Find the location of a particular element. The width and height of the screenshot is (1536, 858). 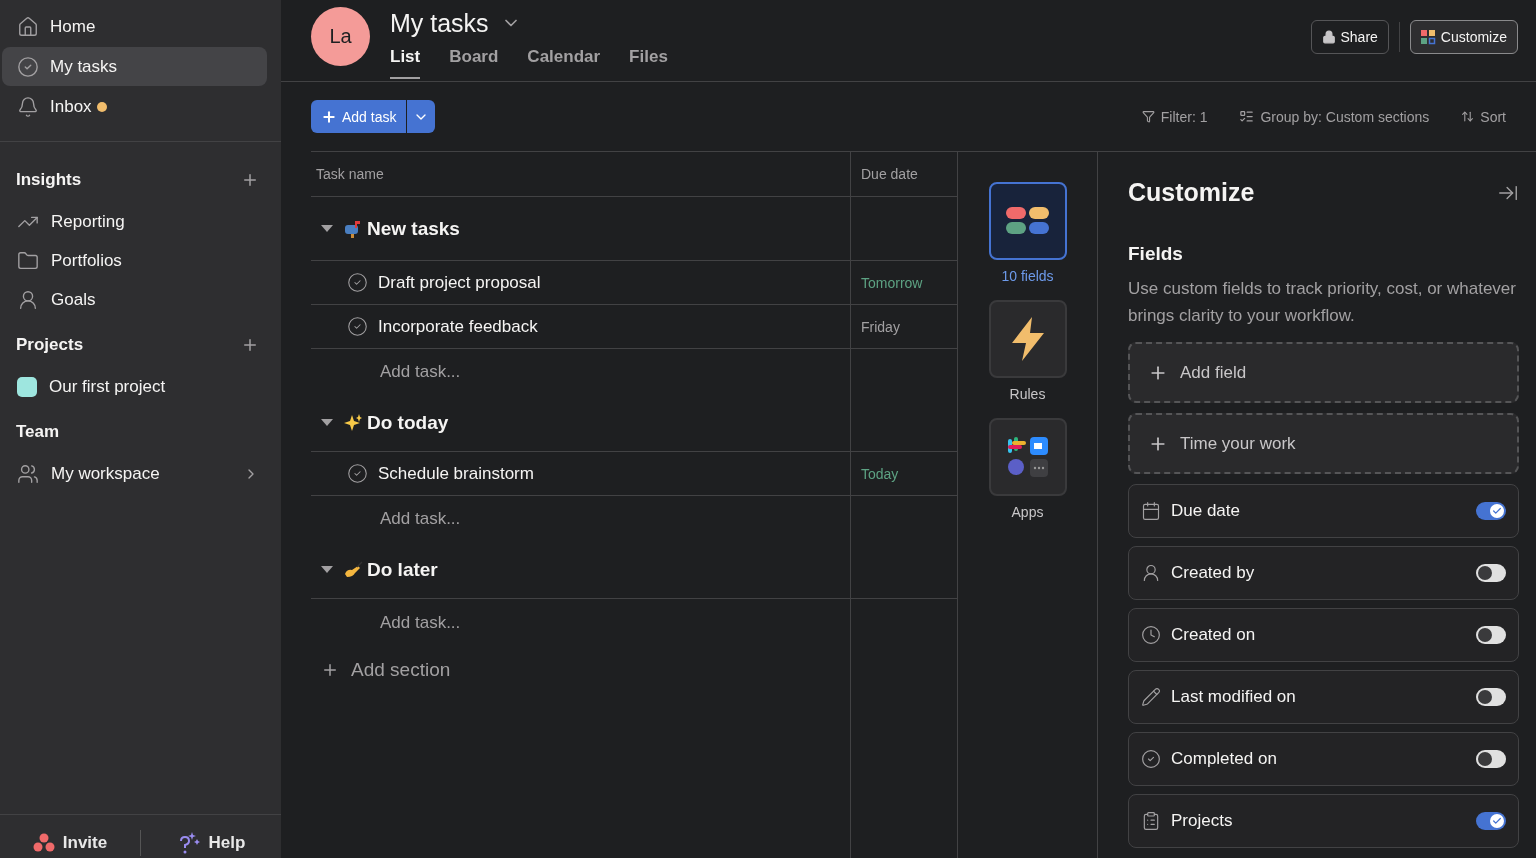

field-label: Created on is located at coordinates (1214, 635).